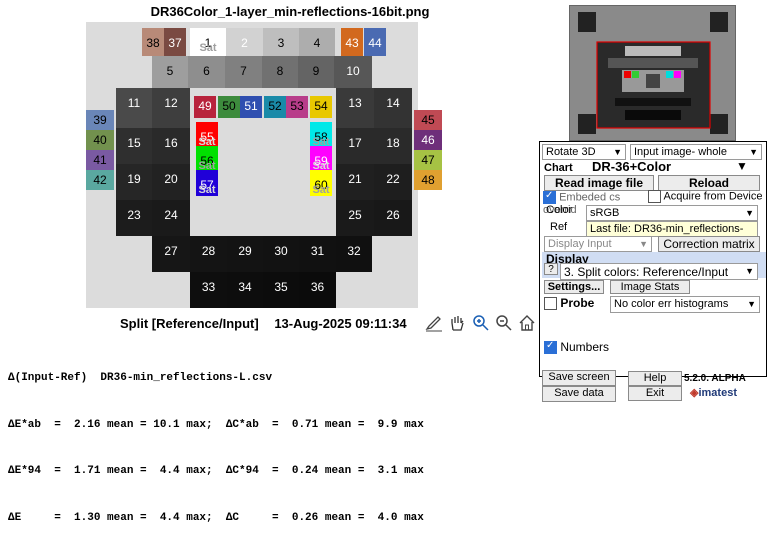 The image size is (773, 542). I want to click on chart-thumbnail, so click(652, 73).